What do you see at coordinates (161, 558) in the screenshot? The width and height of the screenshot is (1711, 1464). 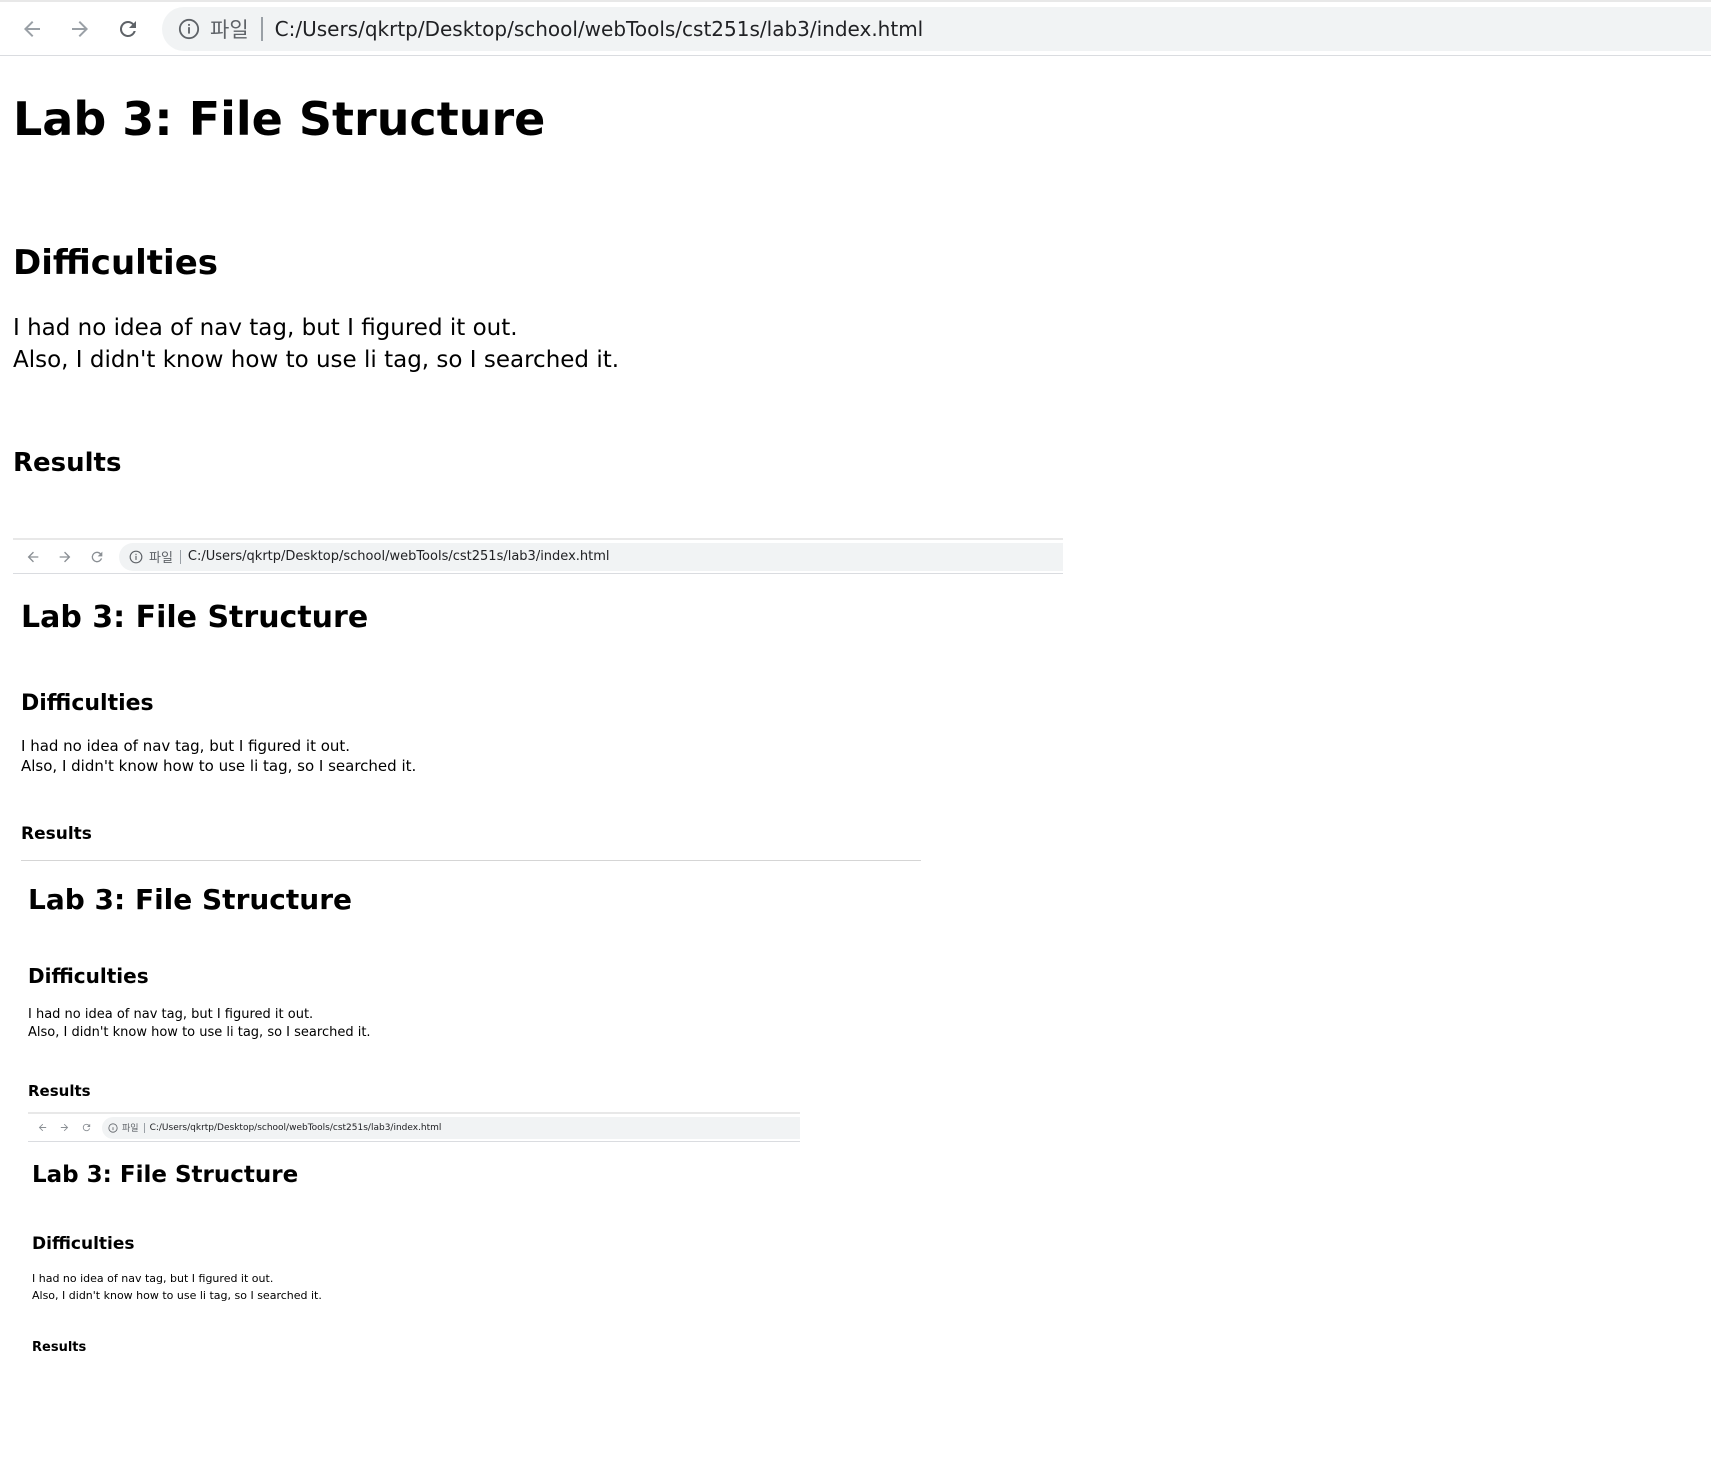 I see `screenshot-scheme-label: 파일` at bounding box center [161, 558].